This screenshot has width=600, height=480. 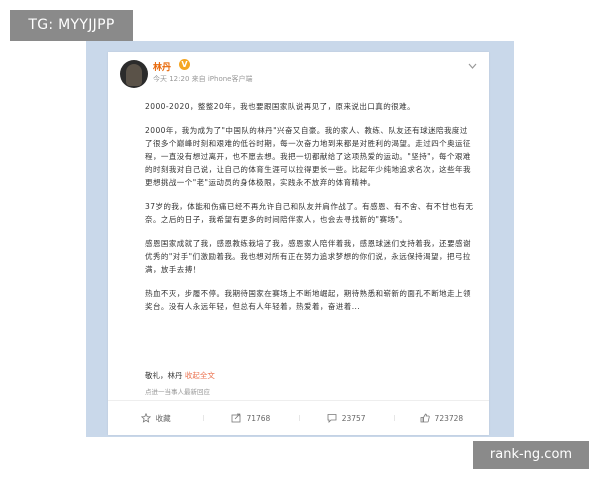 What do you see at coordinates (145, 418) in the screenshot?
I see `star-icon` at bounding box center [145, 418].